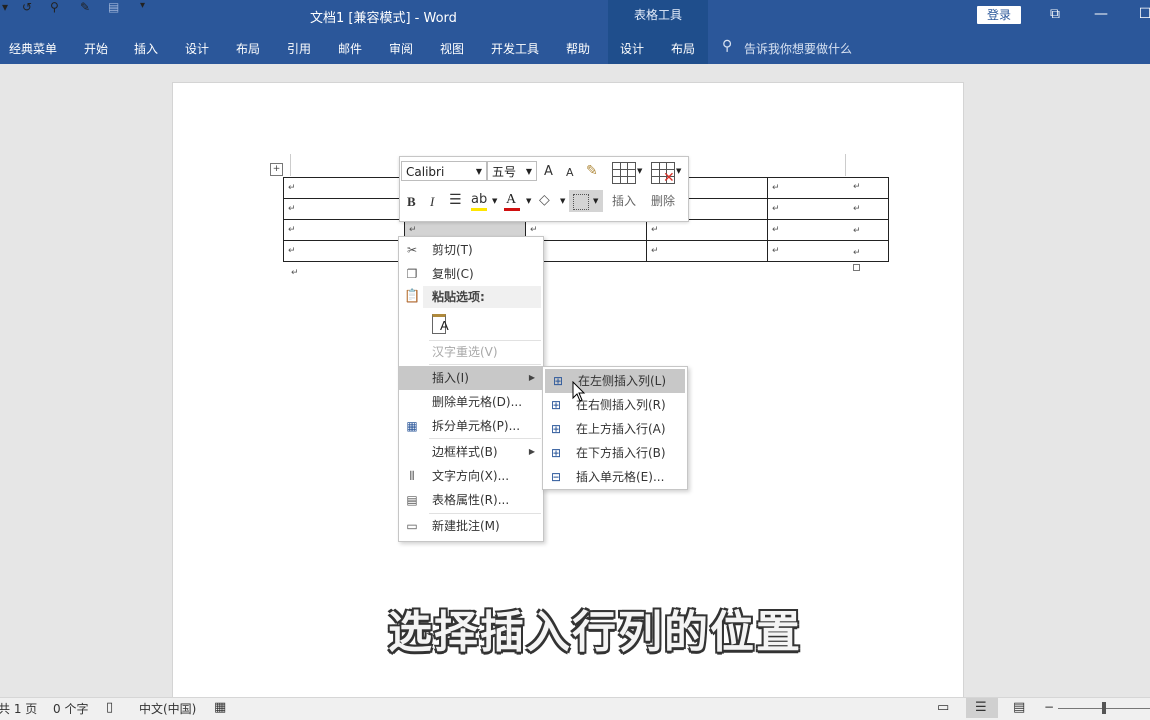 The height and width of the screenshot is (720, 1150). Describe the element at coordinates (444, 325) in the screenshot. I see `text-only-icon: A` at that location.